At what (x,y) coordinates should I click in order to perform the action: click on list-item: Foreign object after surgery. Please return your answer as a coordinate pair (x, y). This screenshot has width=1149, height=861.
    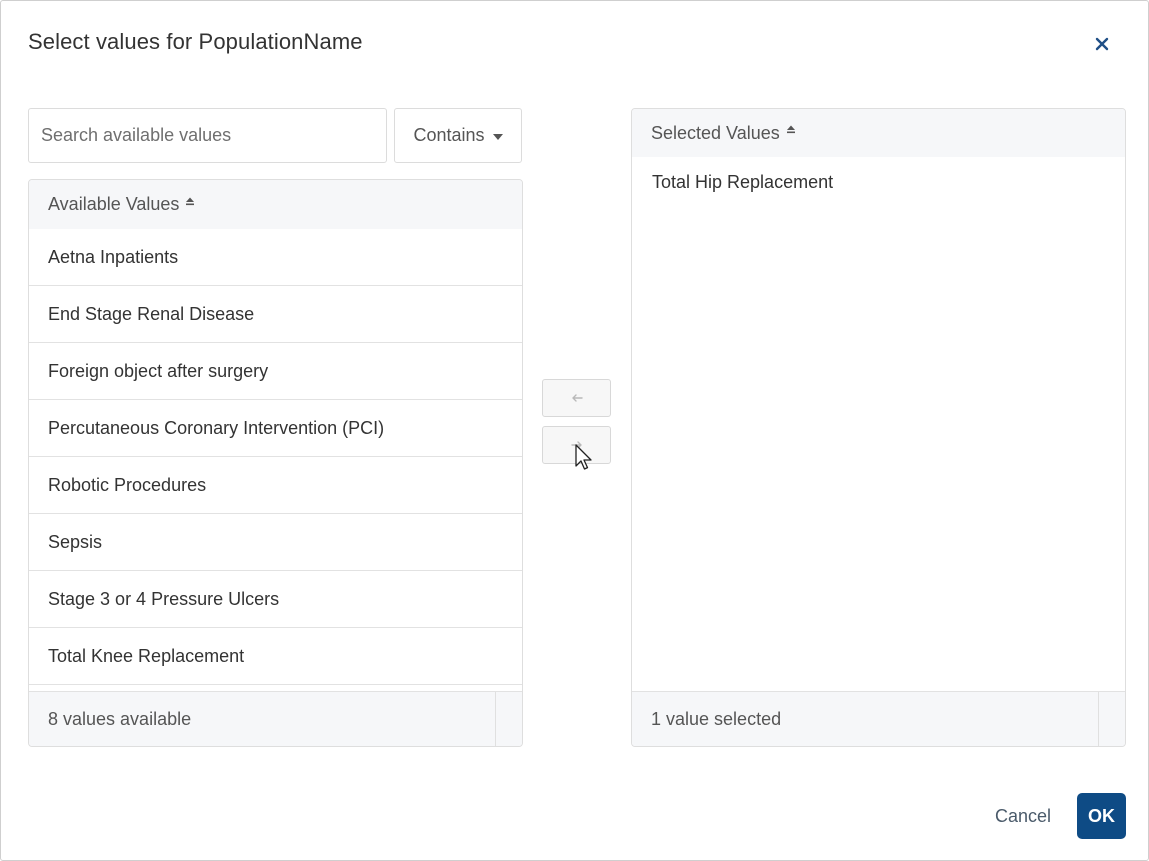
    Looking at the image, I should click on (275, 371).